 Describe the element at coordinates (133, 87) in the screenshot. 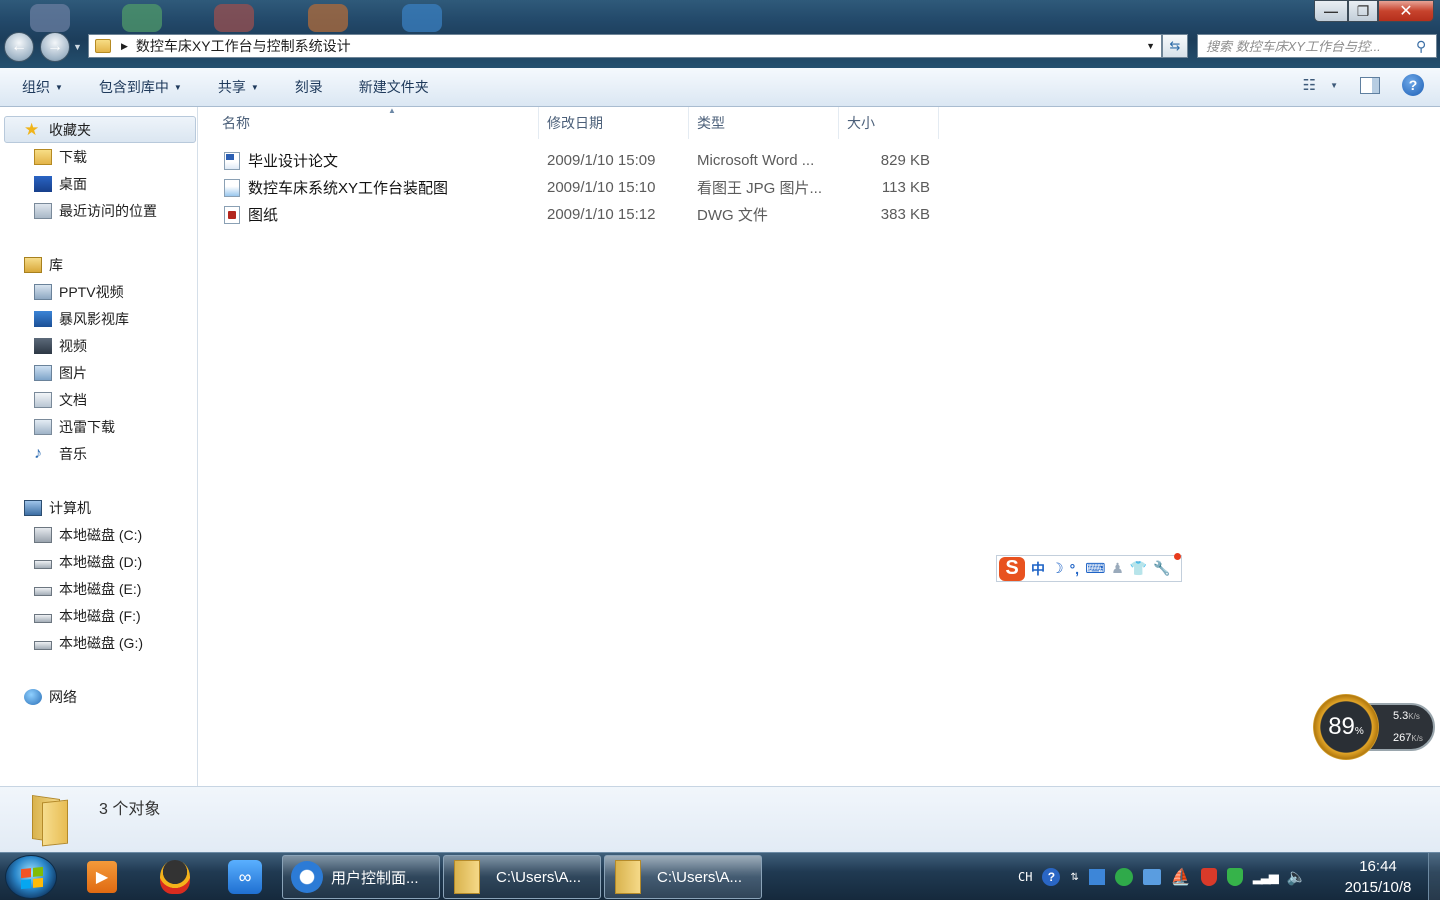

I see `include-library-label: 包含到库中` at that location.